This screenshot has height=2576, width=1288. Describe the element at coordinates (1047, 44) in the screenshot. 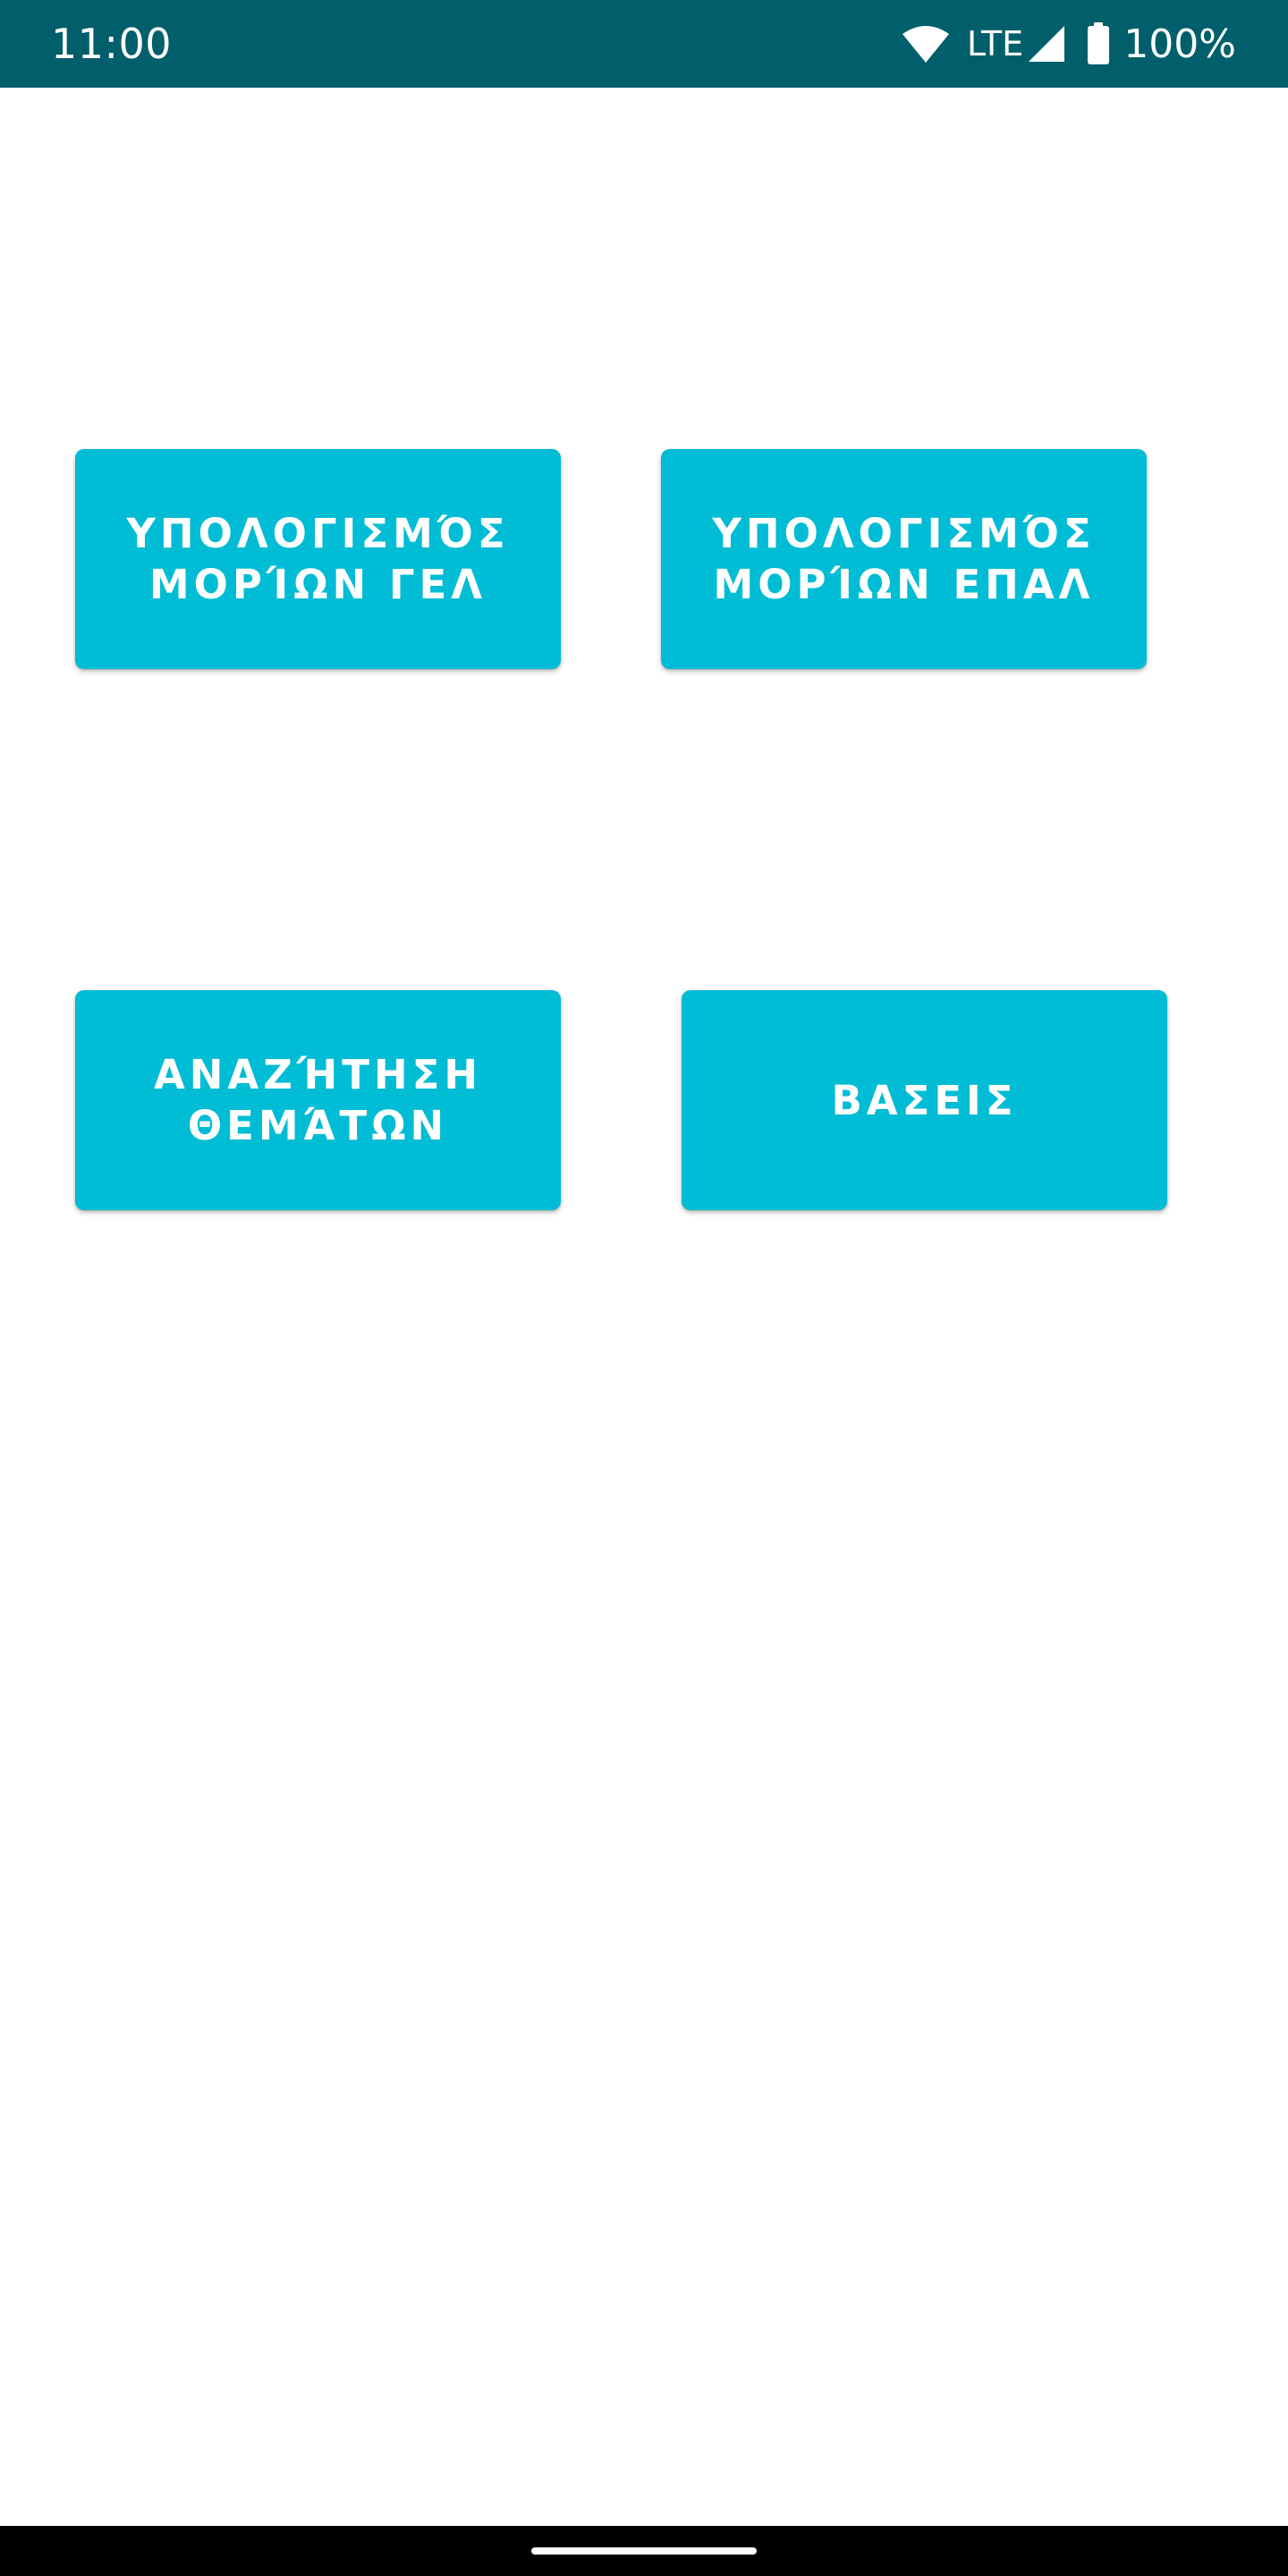

I see `signal-icon` at that location.